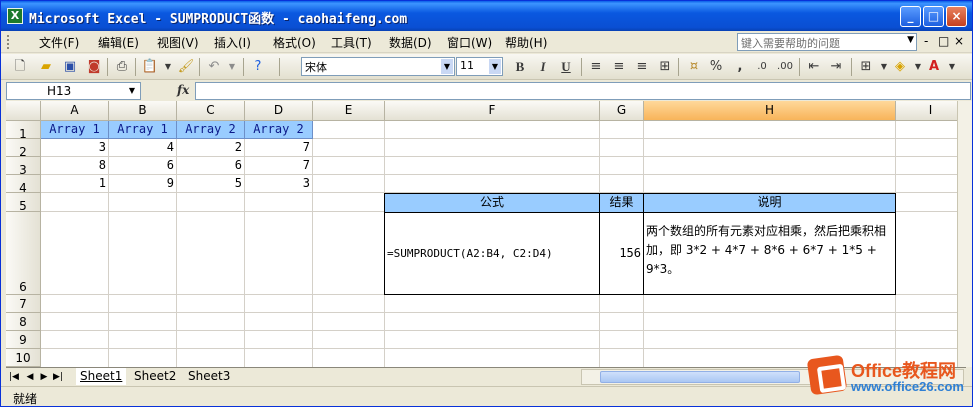 The height and width of the screenshot is (407, 973). What do you see at coordinates (279, 130) in the screenshot?
I see `cell-d1: Array 2` at bounding box center [279, 130].